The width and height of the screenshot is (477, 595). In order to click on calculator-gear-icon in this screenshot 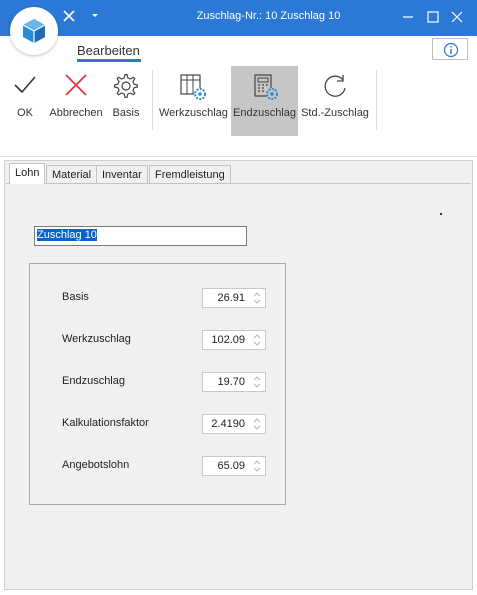, I will do `click(265, 87)`.